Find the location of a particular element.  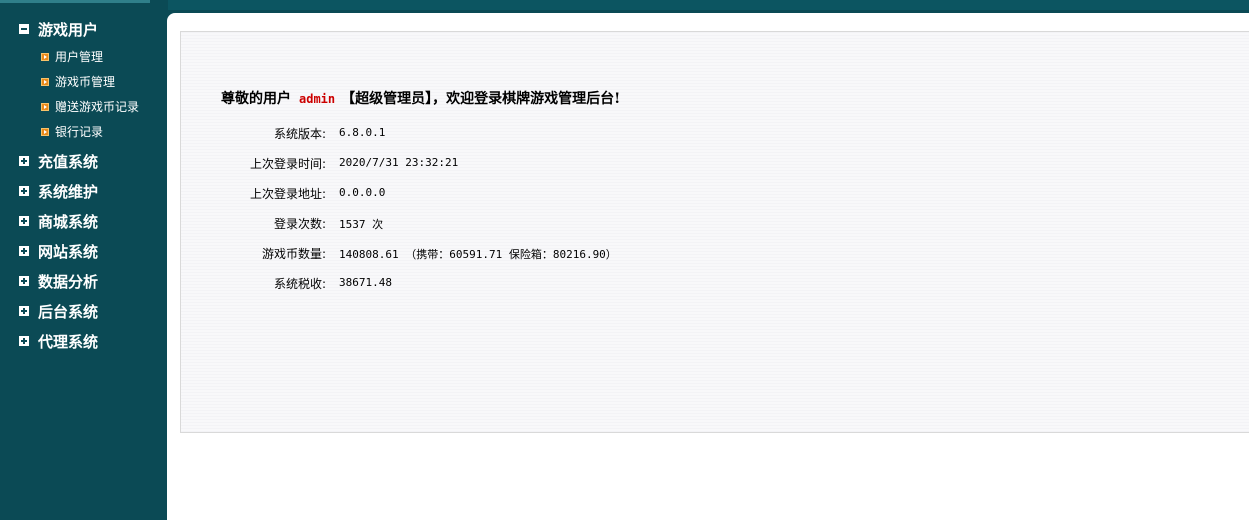

menu-group-analytics: 数据分析 is located at coordinates (83, 281).